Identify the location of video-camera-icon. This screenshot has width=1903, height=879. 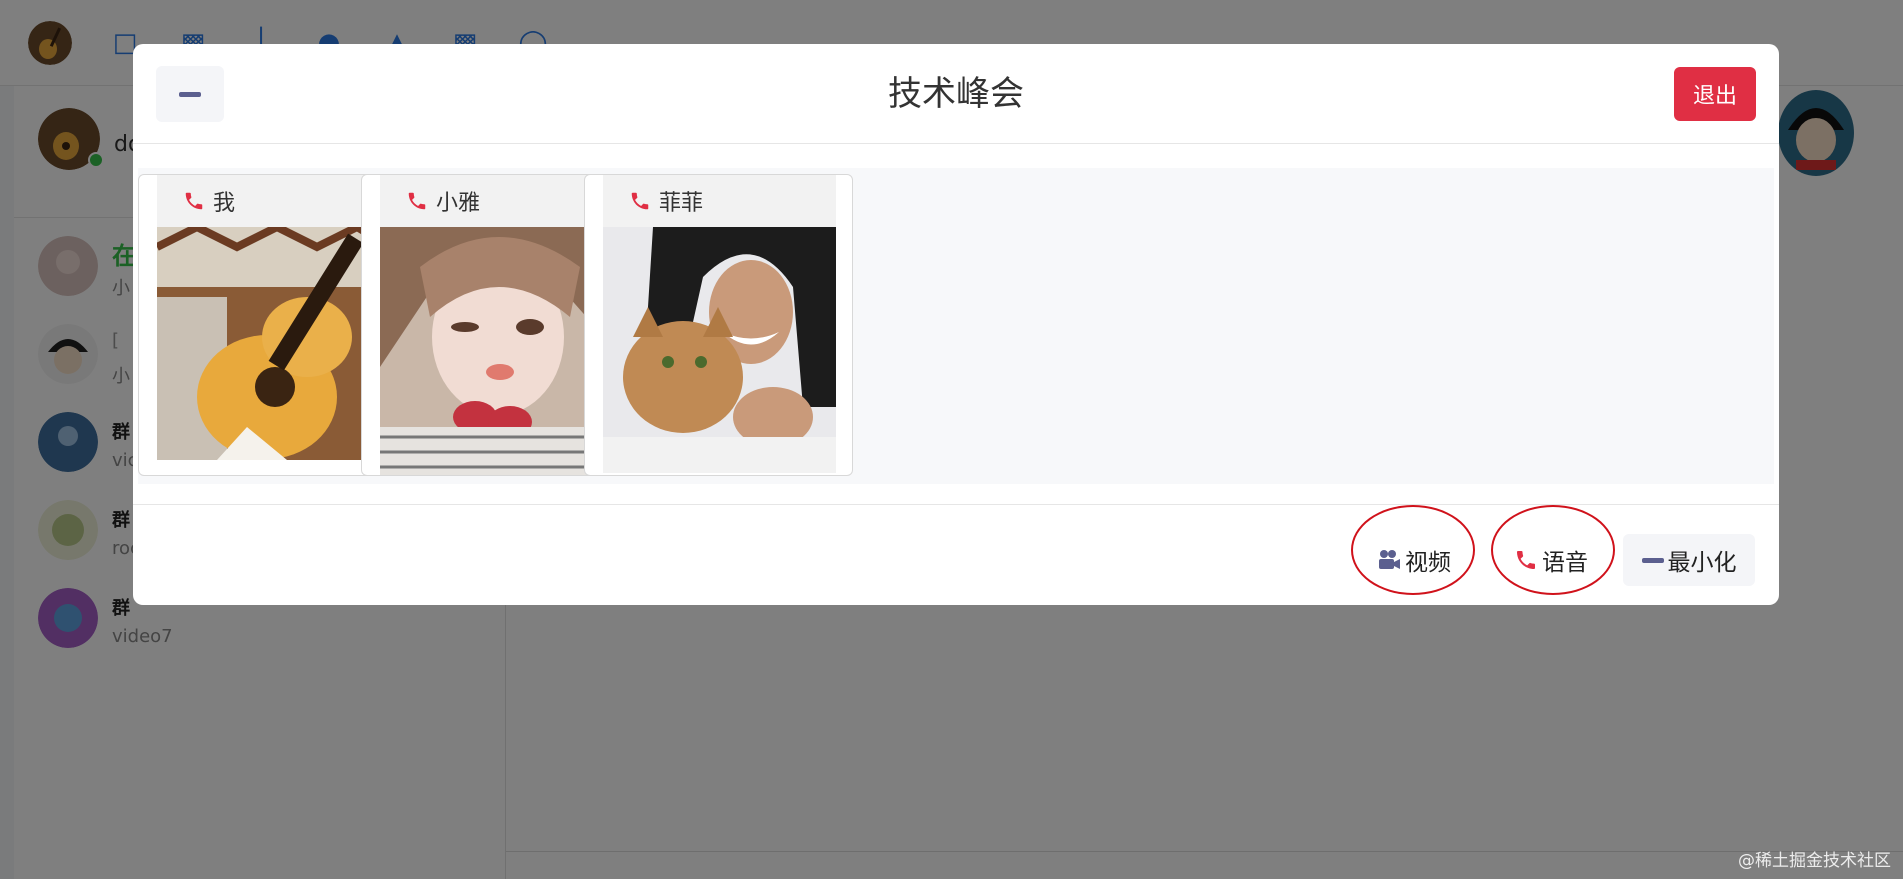
(1389, 559).